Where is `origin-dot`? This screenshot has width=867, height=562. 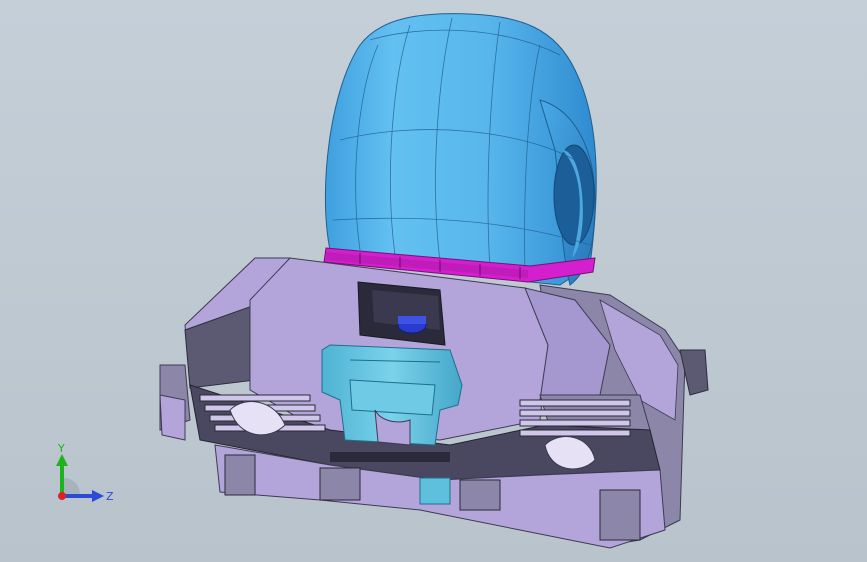
origin-dot is located at coordinates (62, 496).